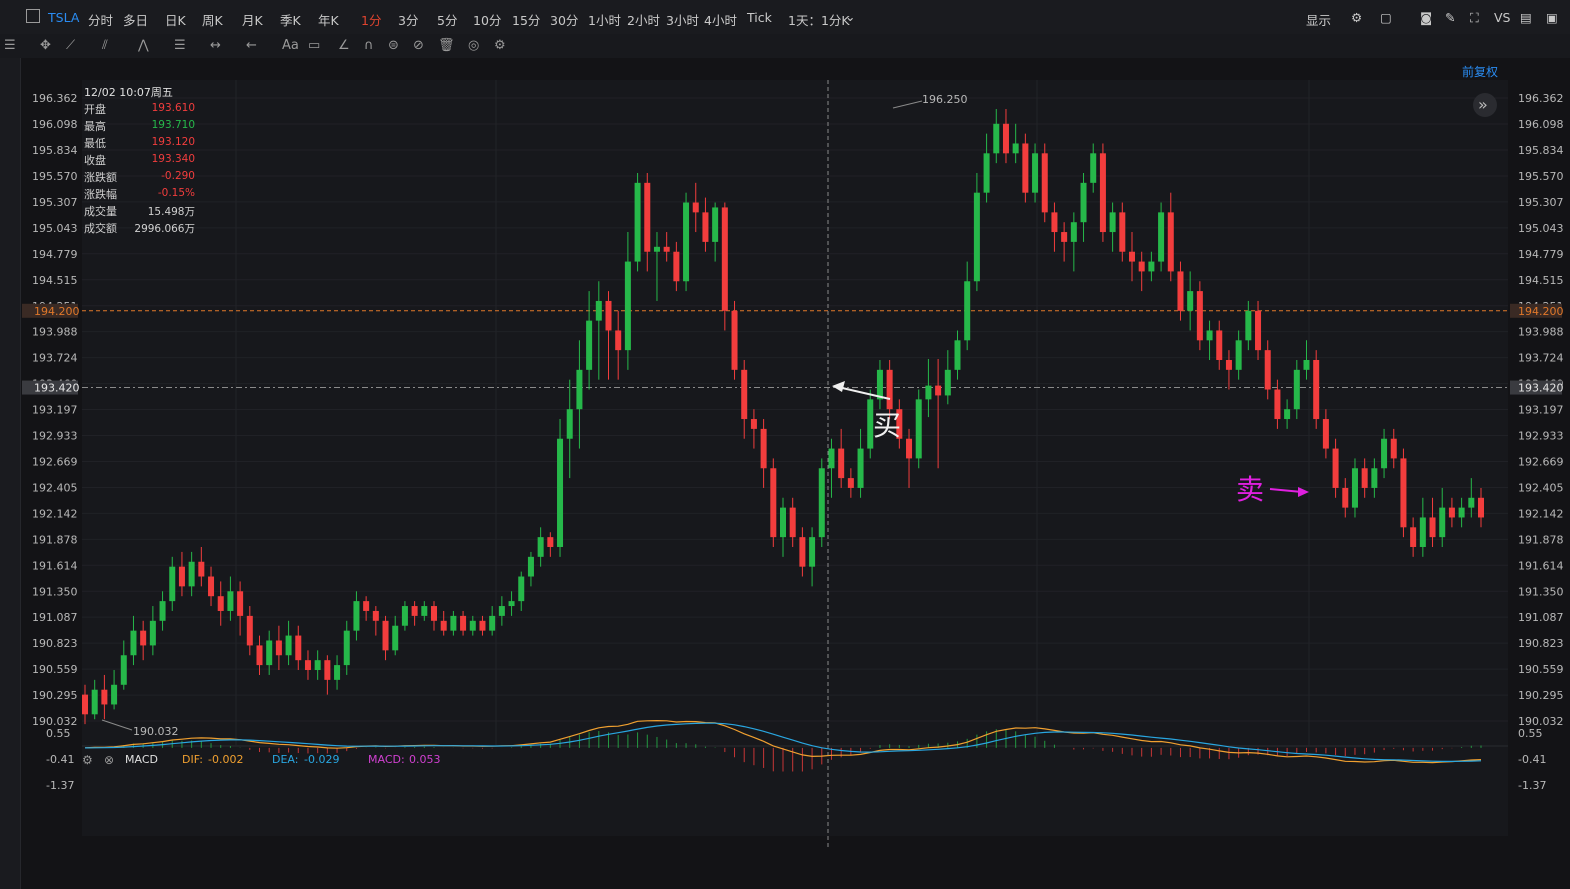 The image size is (1570, 889). I want to click on book-icon: ▤, so click(1526, 17).